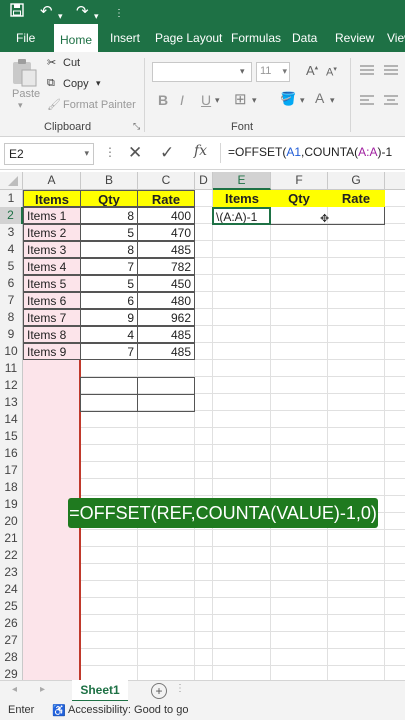 The height and width of the screenshot is (720, 405). What do you see at coordinates (11, 386) in the screenshot?
I see `row-header-12: 12` at bounding box center [11, 386].